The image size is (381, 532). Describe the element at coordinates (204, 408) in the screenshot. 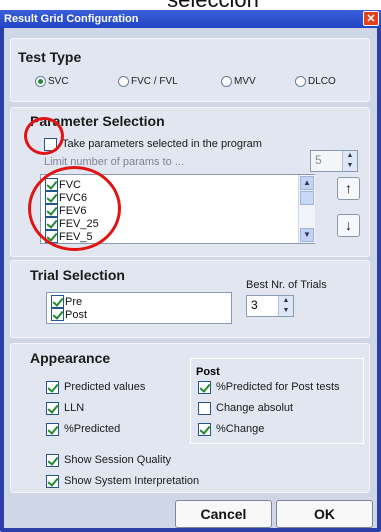

I see `change-absolut-checkbox` at that location.